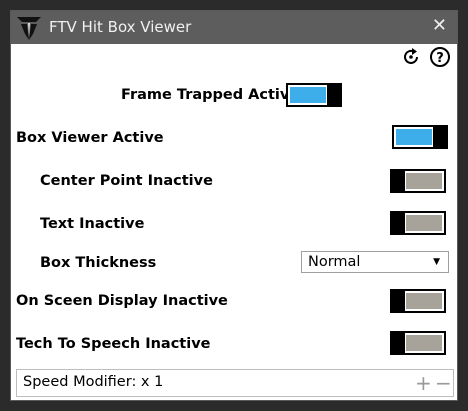 The image size is (468, 411). I want to click on center-point-label: Center Point Inactive, so click(126, 181).